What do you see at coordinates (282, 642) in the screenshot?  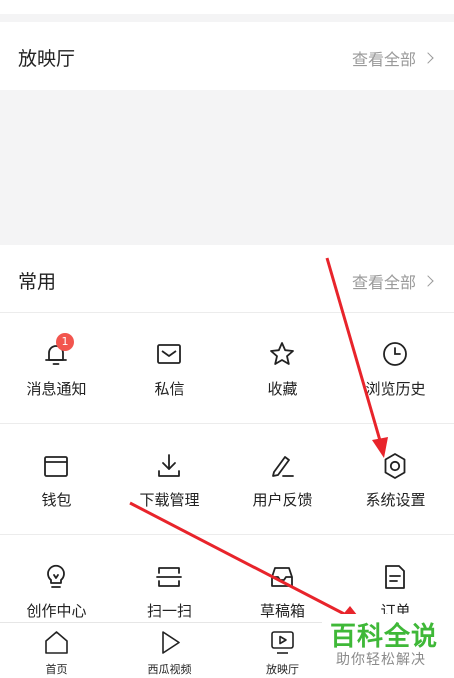 I see `tv-play-icon` at bounding box center [282, 642].